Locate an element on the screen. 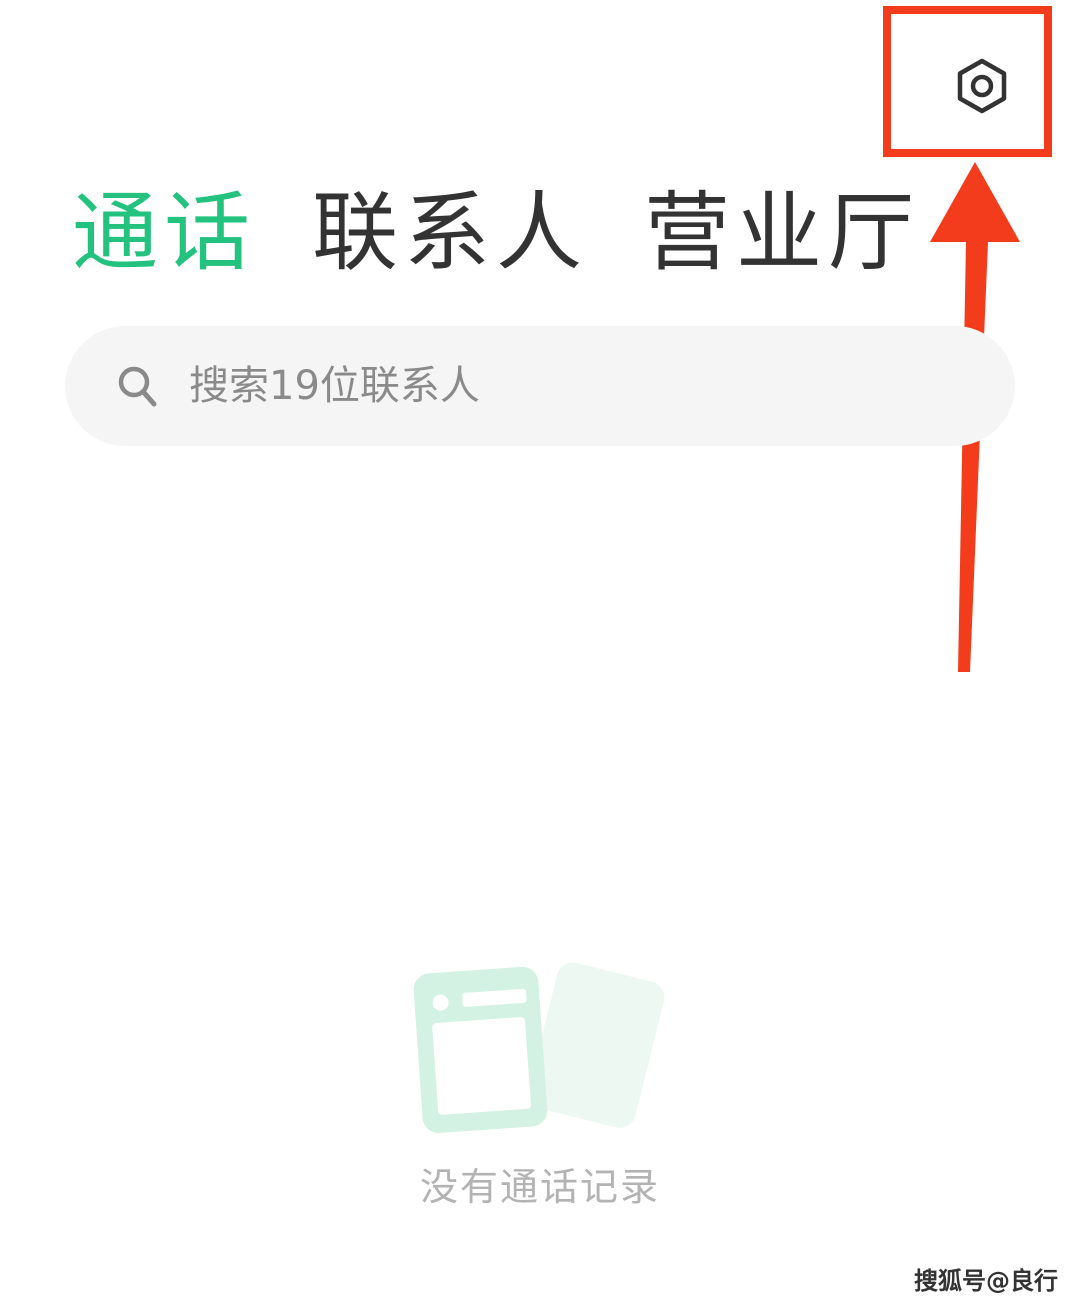  search-icon is located at coordinates (137, 386).